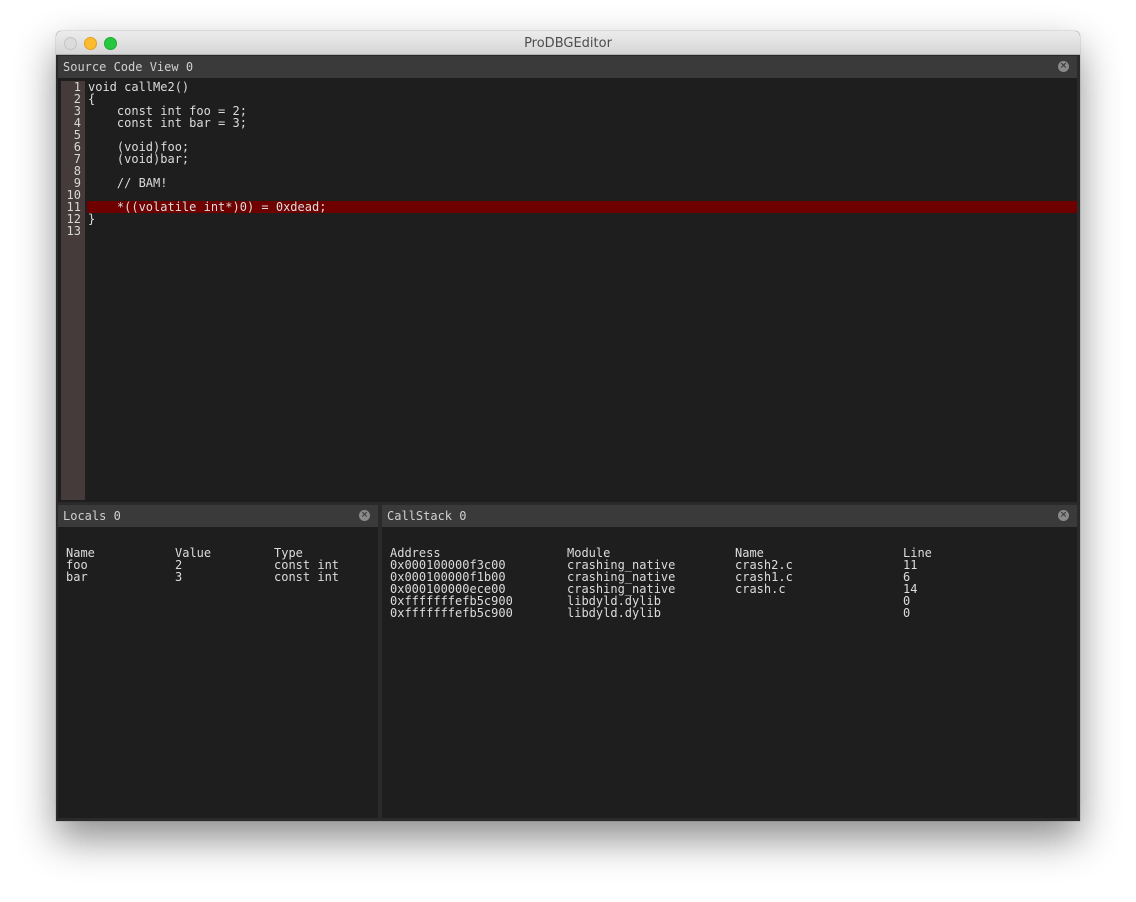  I want to click on line-text: void callMe2(), so click(139, 87).